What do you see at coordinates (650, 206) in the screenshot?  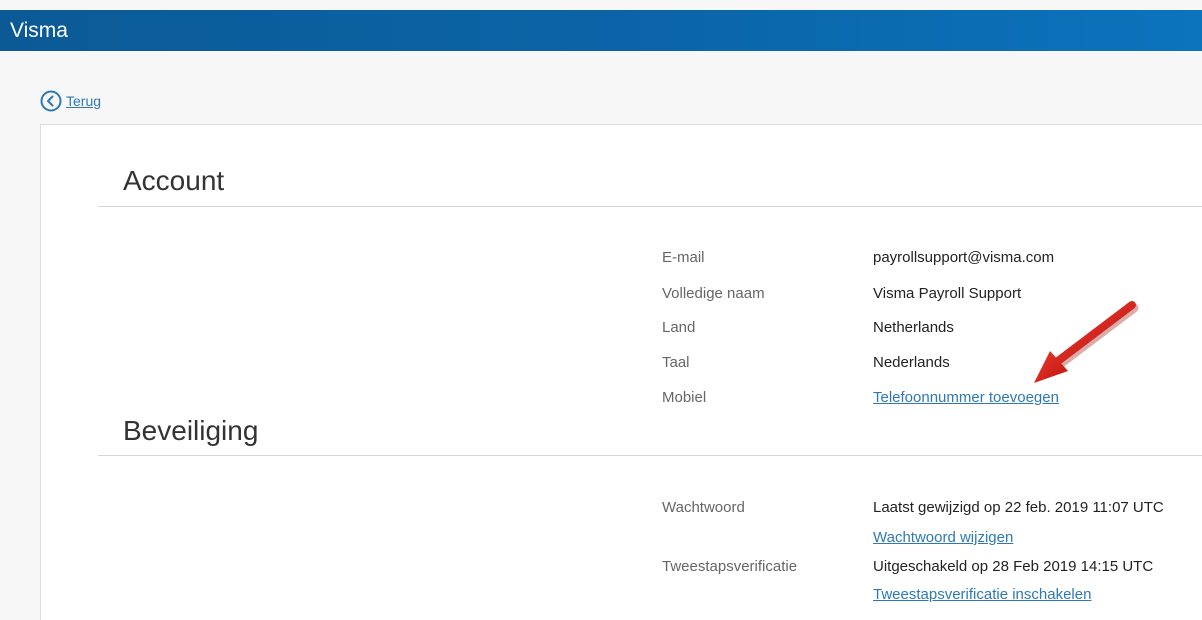 I see `account-divider` at bounding box center [650, 206].